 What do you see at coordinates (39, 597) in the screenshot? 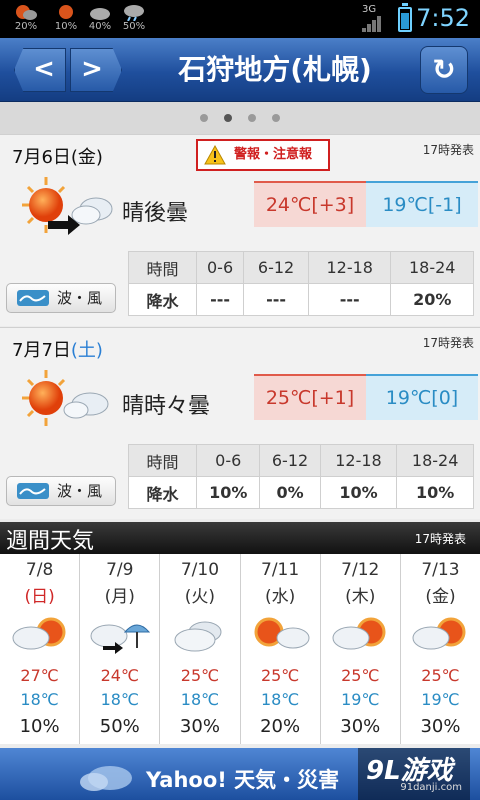
I see `weekly-weekday: (日)` at bounding box center [39, 597].